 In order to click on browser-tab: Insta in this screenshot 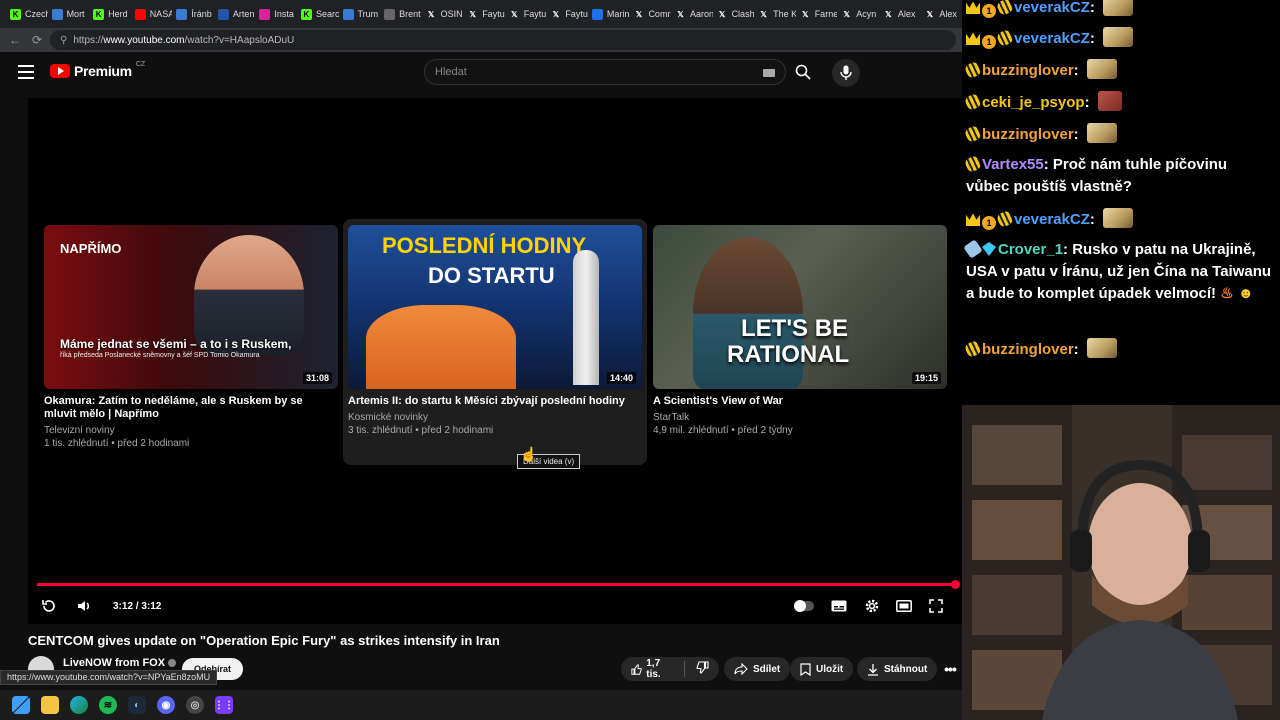, I will do `click(276, 14)`.